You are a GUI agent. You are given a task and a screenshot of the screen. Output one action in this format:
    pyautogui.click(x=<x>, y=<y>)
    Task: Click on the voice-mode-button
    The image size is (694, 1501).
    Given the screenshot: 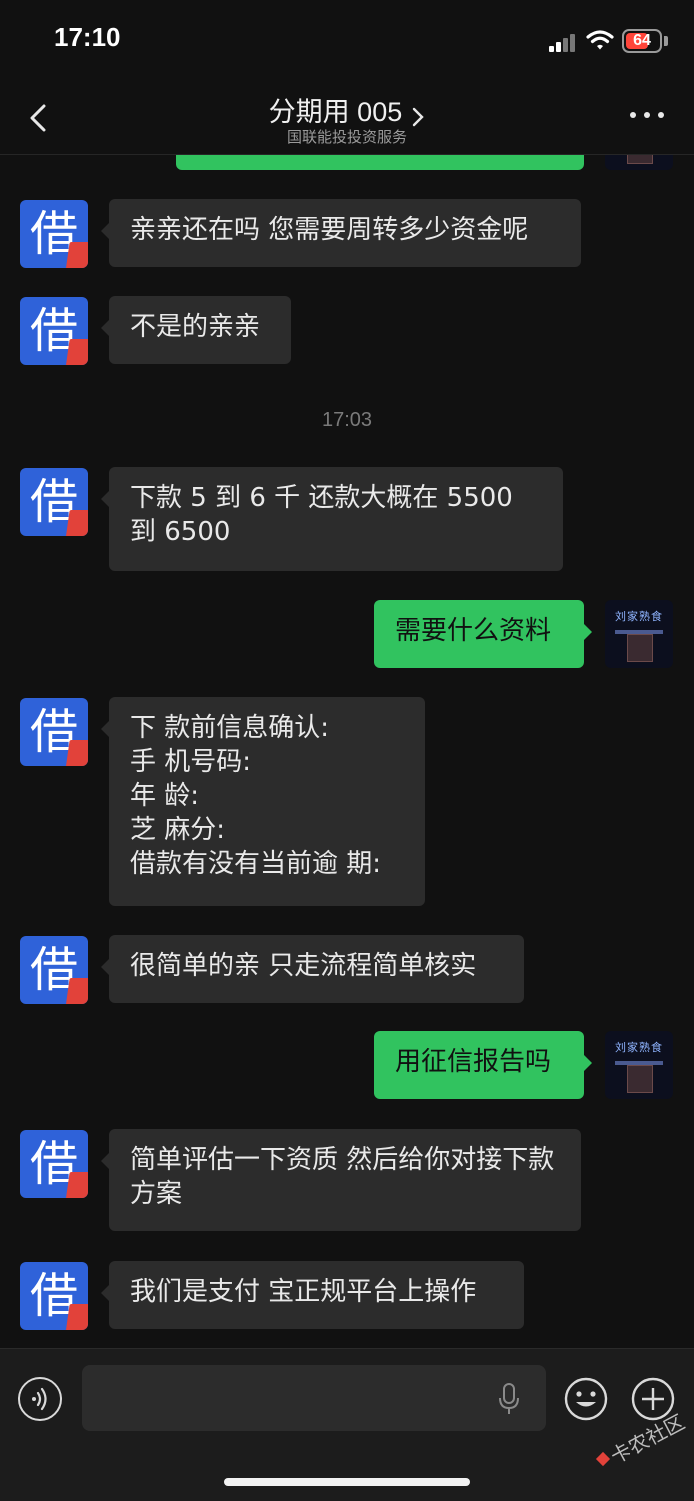 What is the action you would take?
    pyautogui.click(x=40, y=1399)
    